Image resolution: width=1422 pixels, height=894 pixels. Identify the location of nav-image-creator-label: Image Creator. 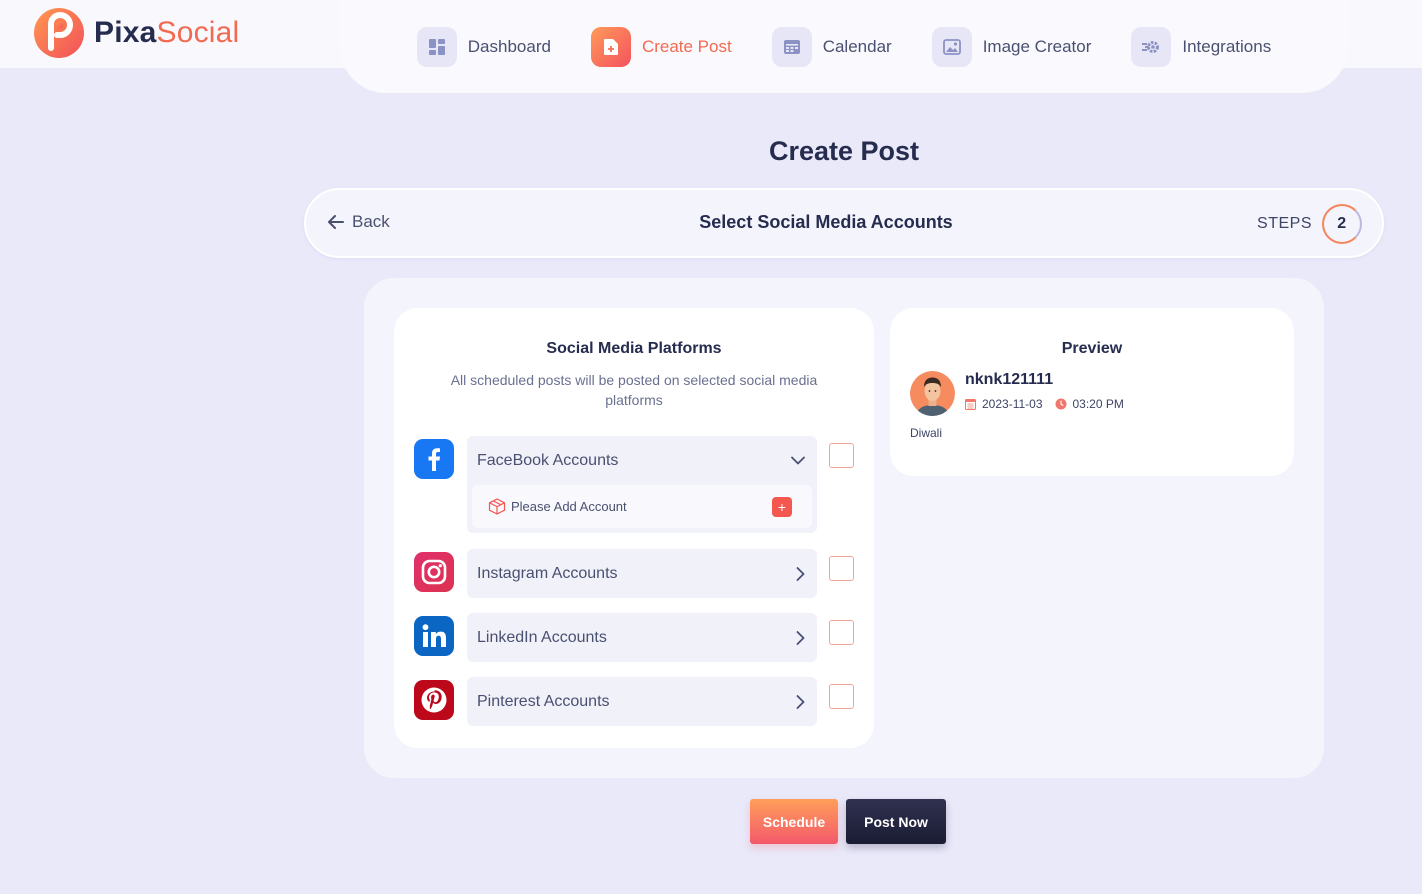
(1037, 46).